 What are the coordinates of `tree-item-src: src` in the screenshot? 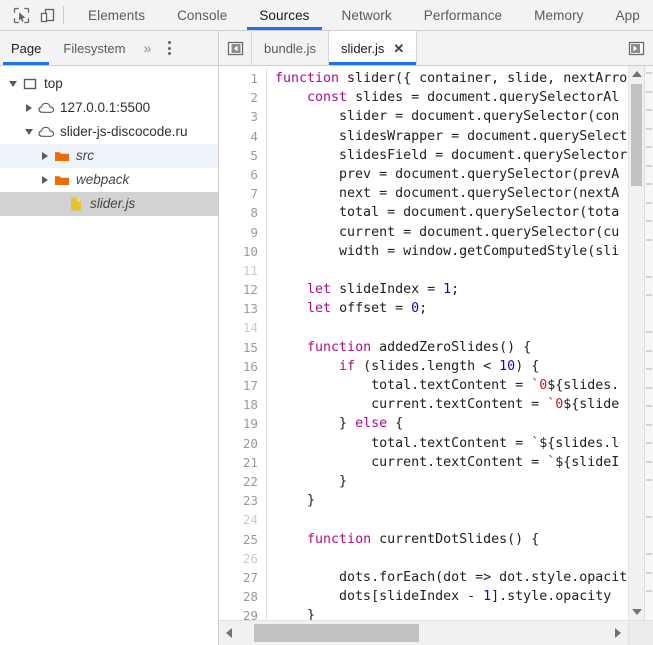 It's located at (109, 156).